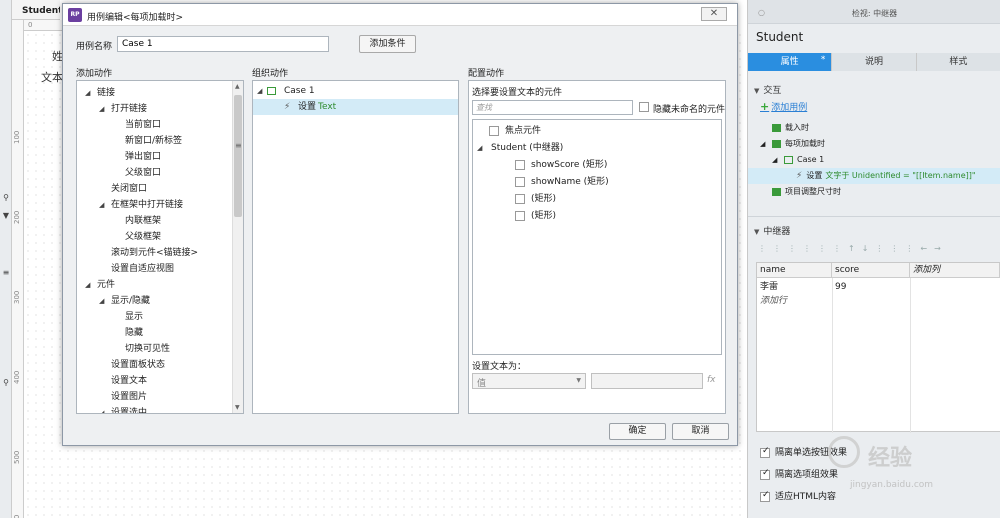  Describe the element at coordinates (299, 91) in the screenshot. I see `case-label: Case 1` at that location.